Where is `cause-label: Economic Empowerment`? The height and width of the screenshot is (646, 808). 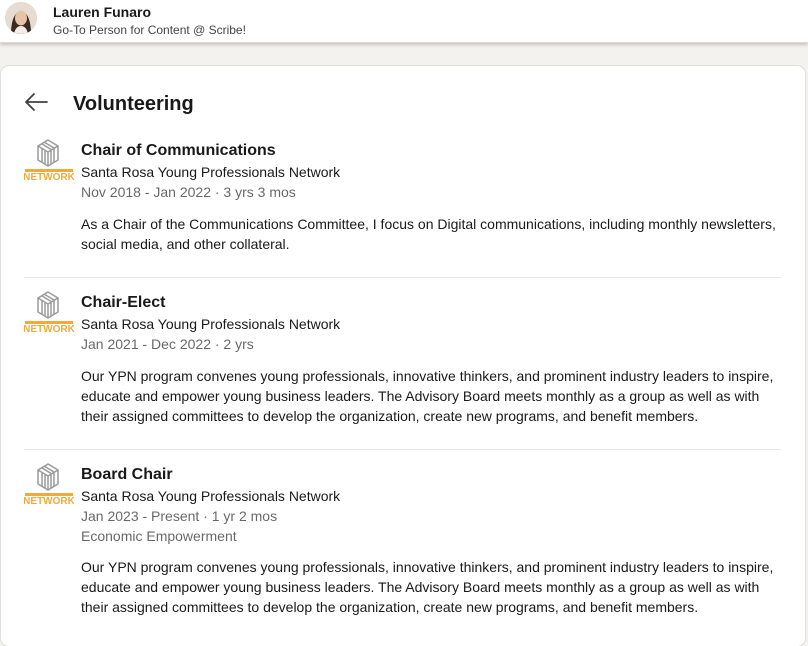
cause-label: Economic Empowerment is located at coordinates (159, 536).